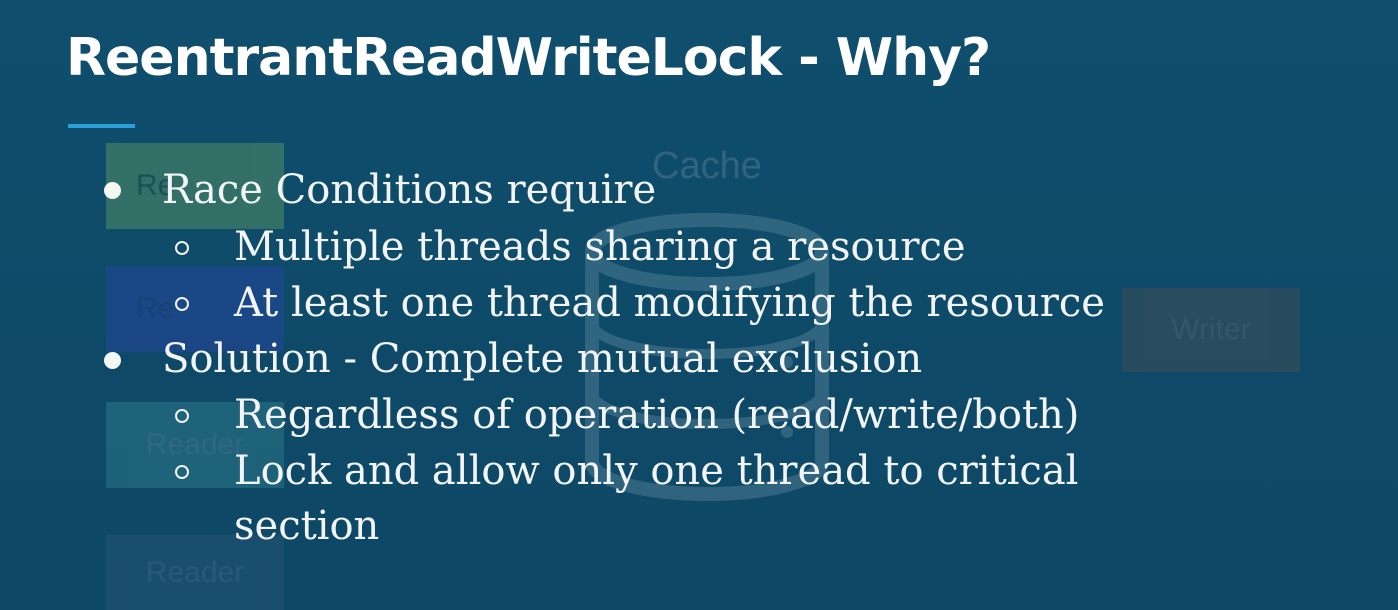 This screenshot has width=1398, height=610. I want to click on bullet-item: Solution - Complete mutual exclusion, so click(542, 359).